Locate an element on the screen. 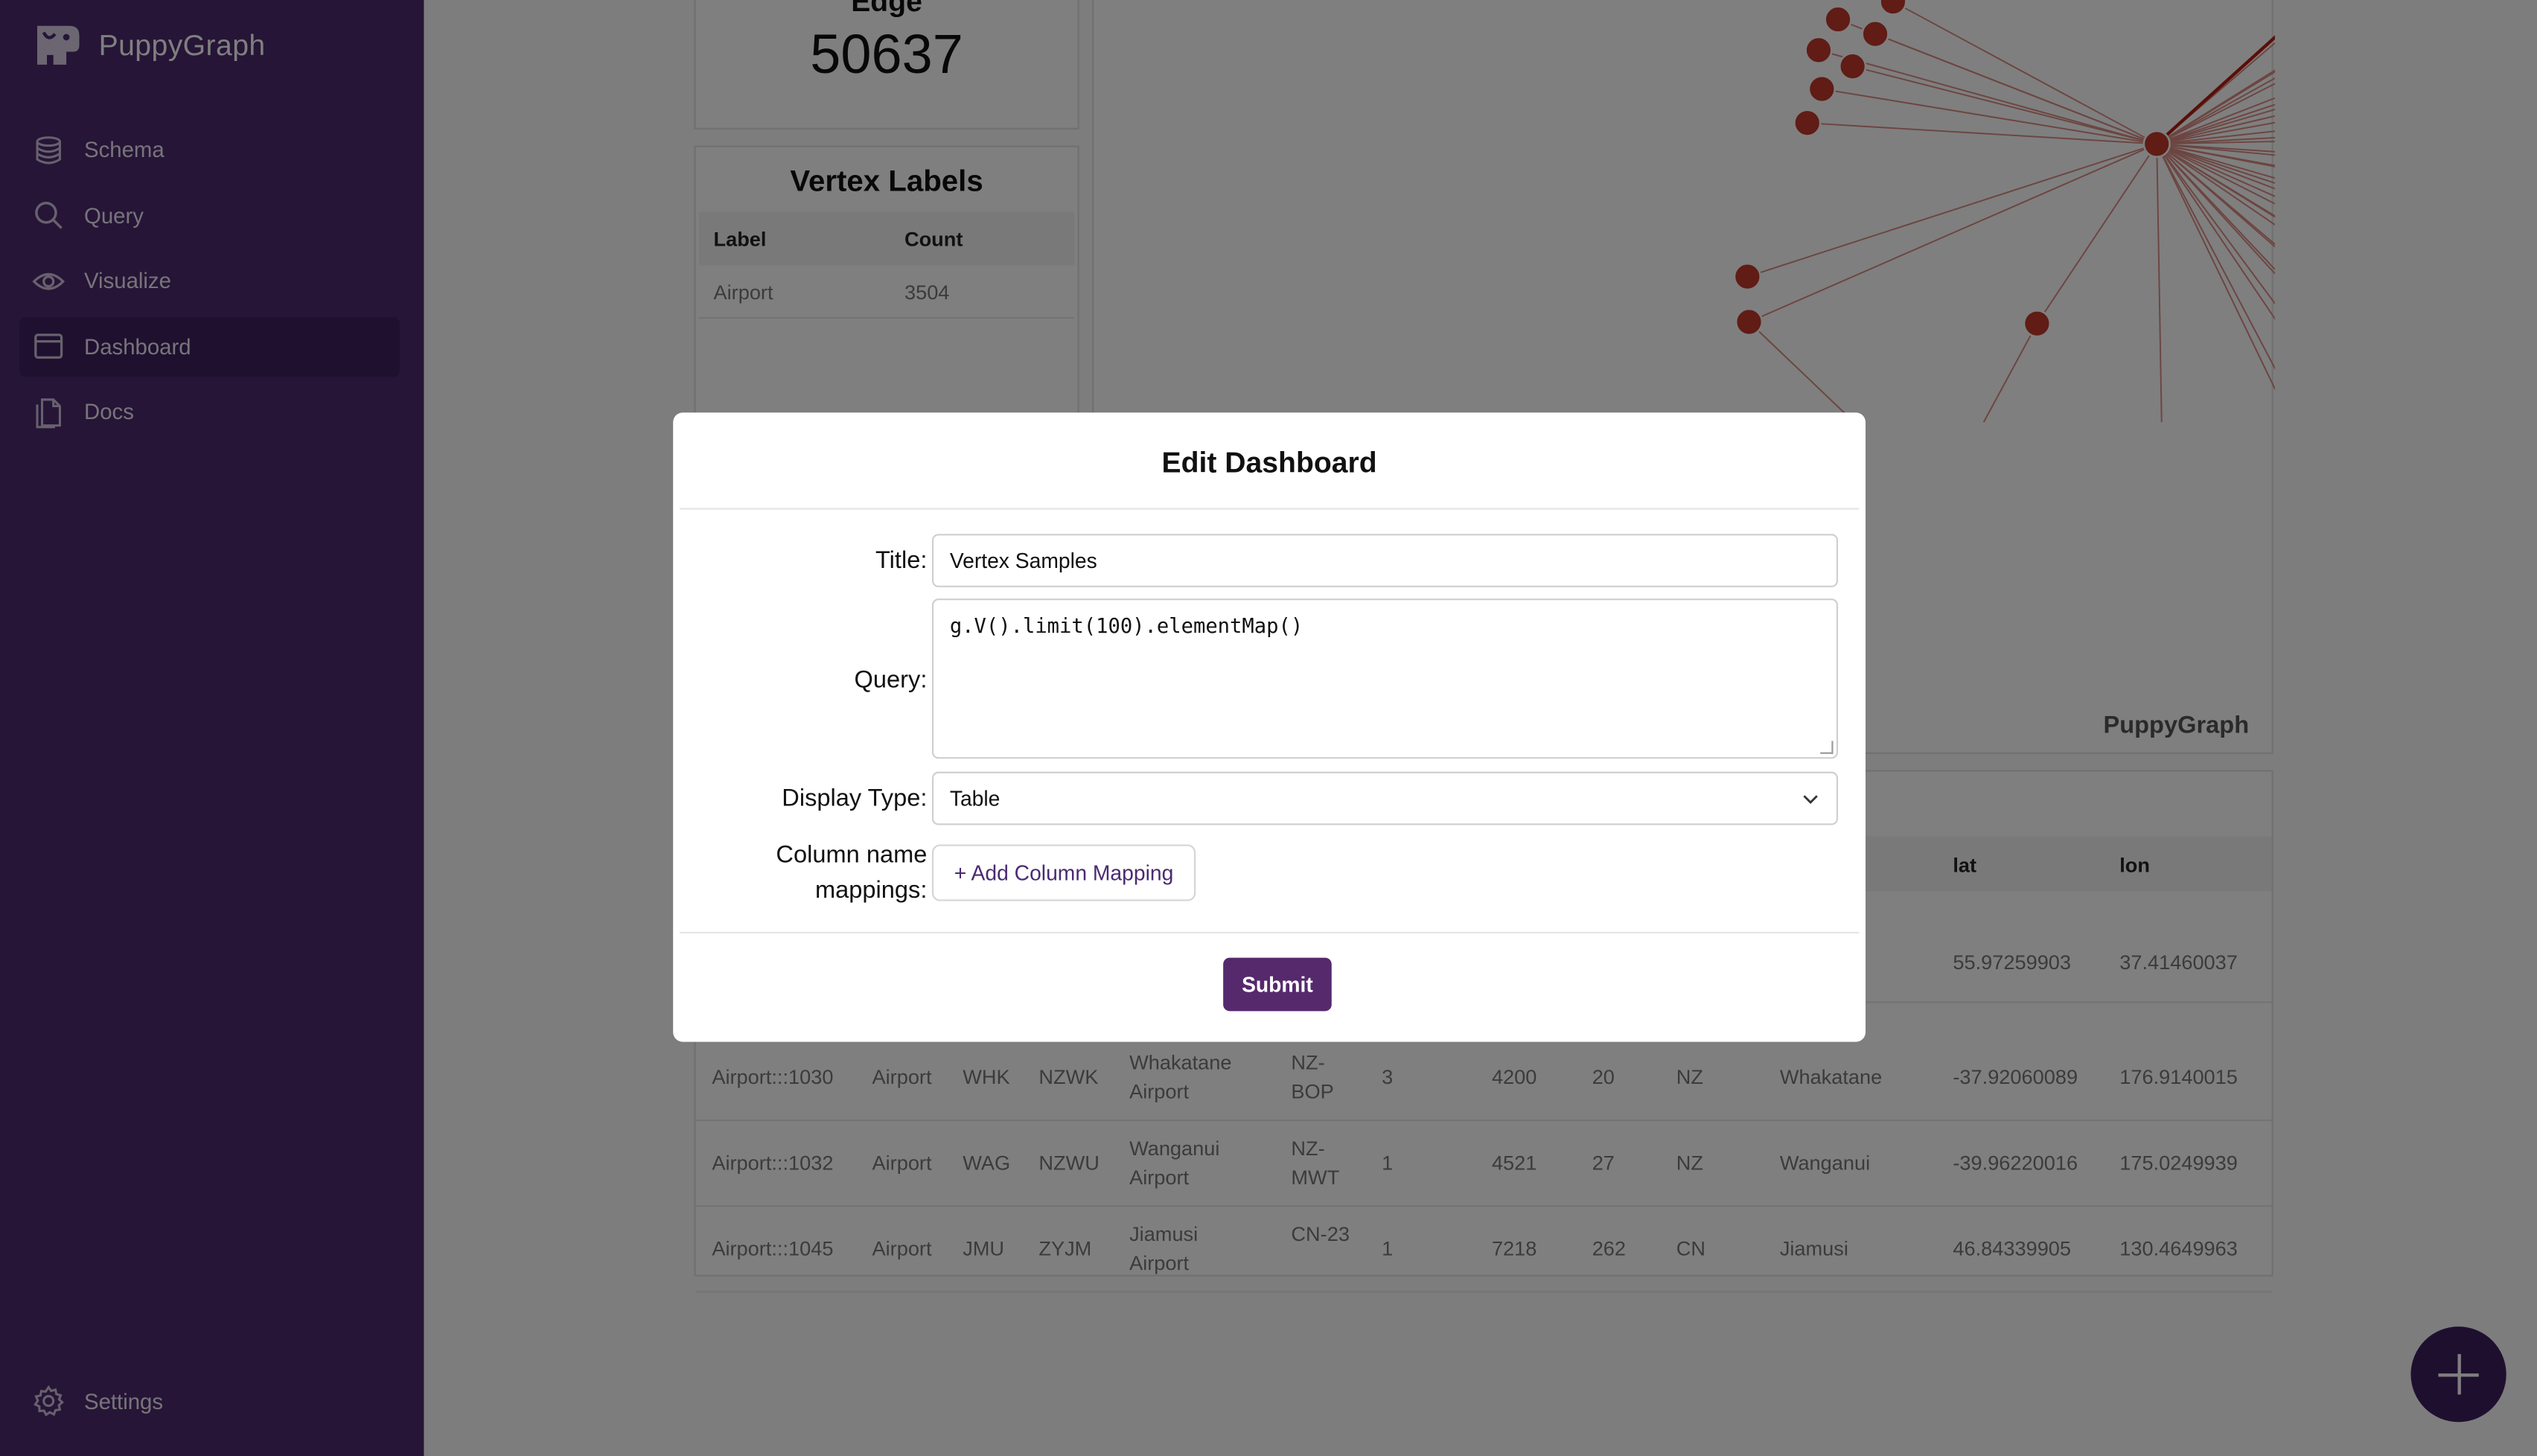 Image resolution: width=2537 pixels, height=1456 pixels. modal-title: Edit Dashboard is located at coordinates (1269, 462).